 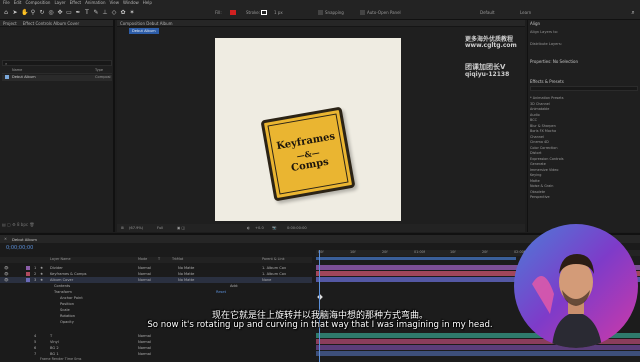 I want to click on eraser-tool-icon: ◇, so click(x=114, y=12).